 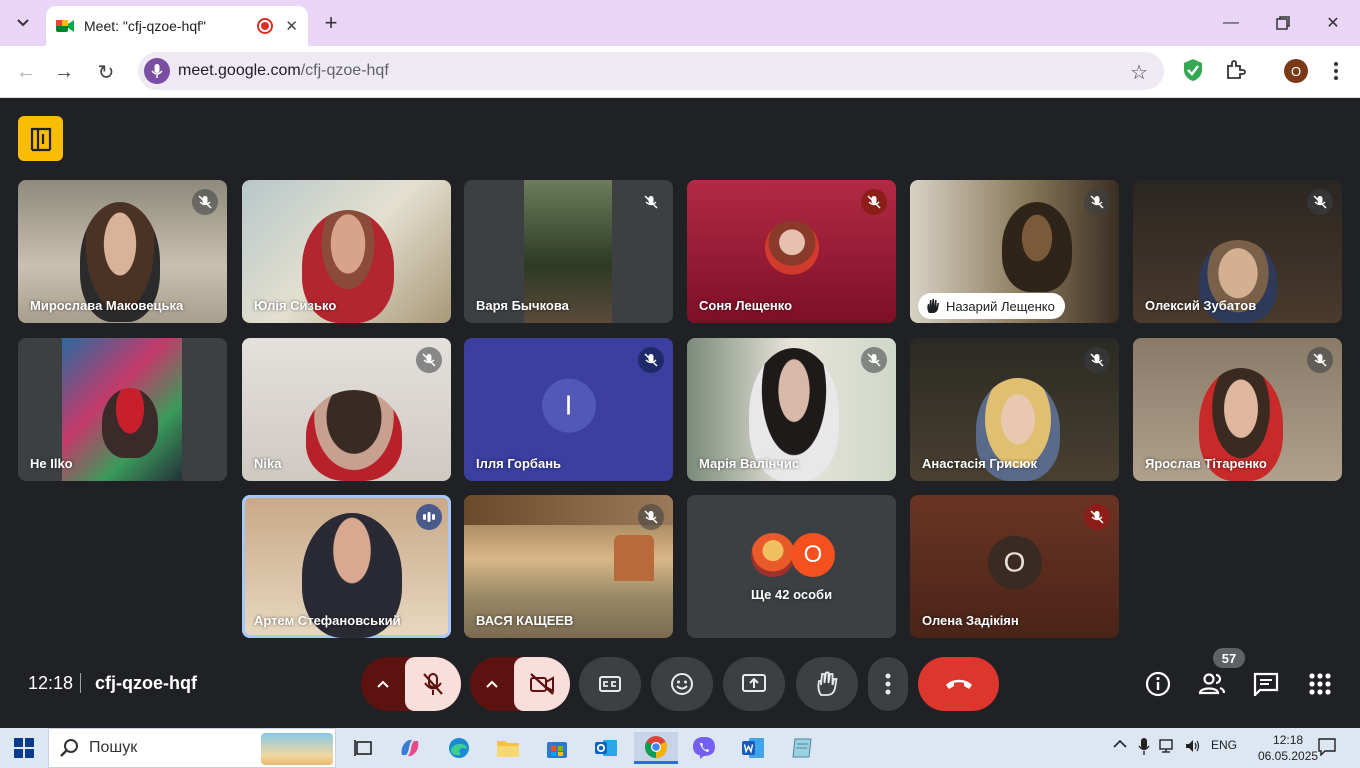 I want to click on participant-tile: Соня Лещенко, so click(x=791, y=251).